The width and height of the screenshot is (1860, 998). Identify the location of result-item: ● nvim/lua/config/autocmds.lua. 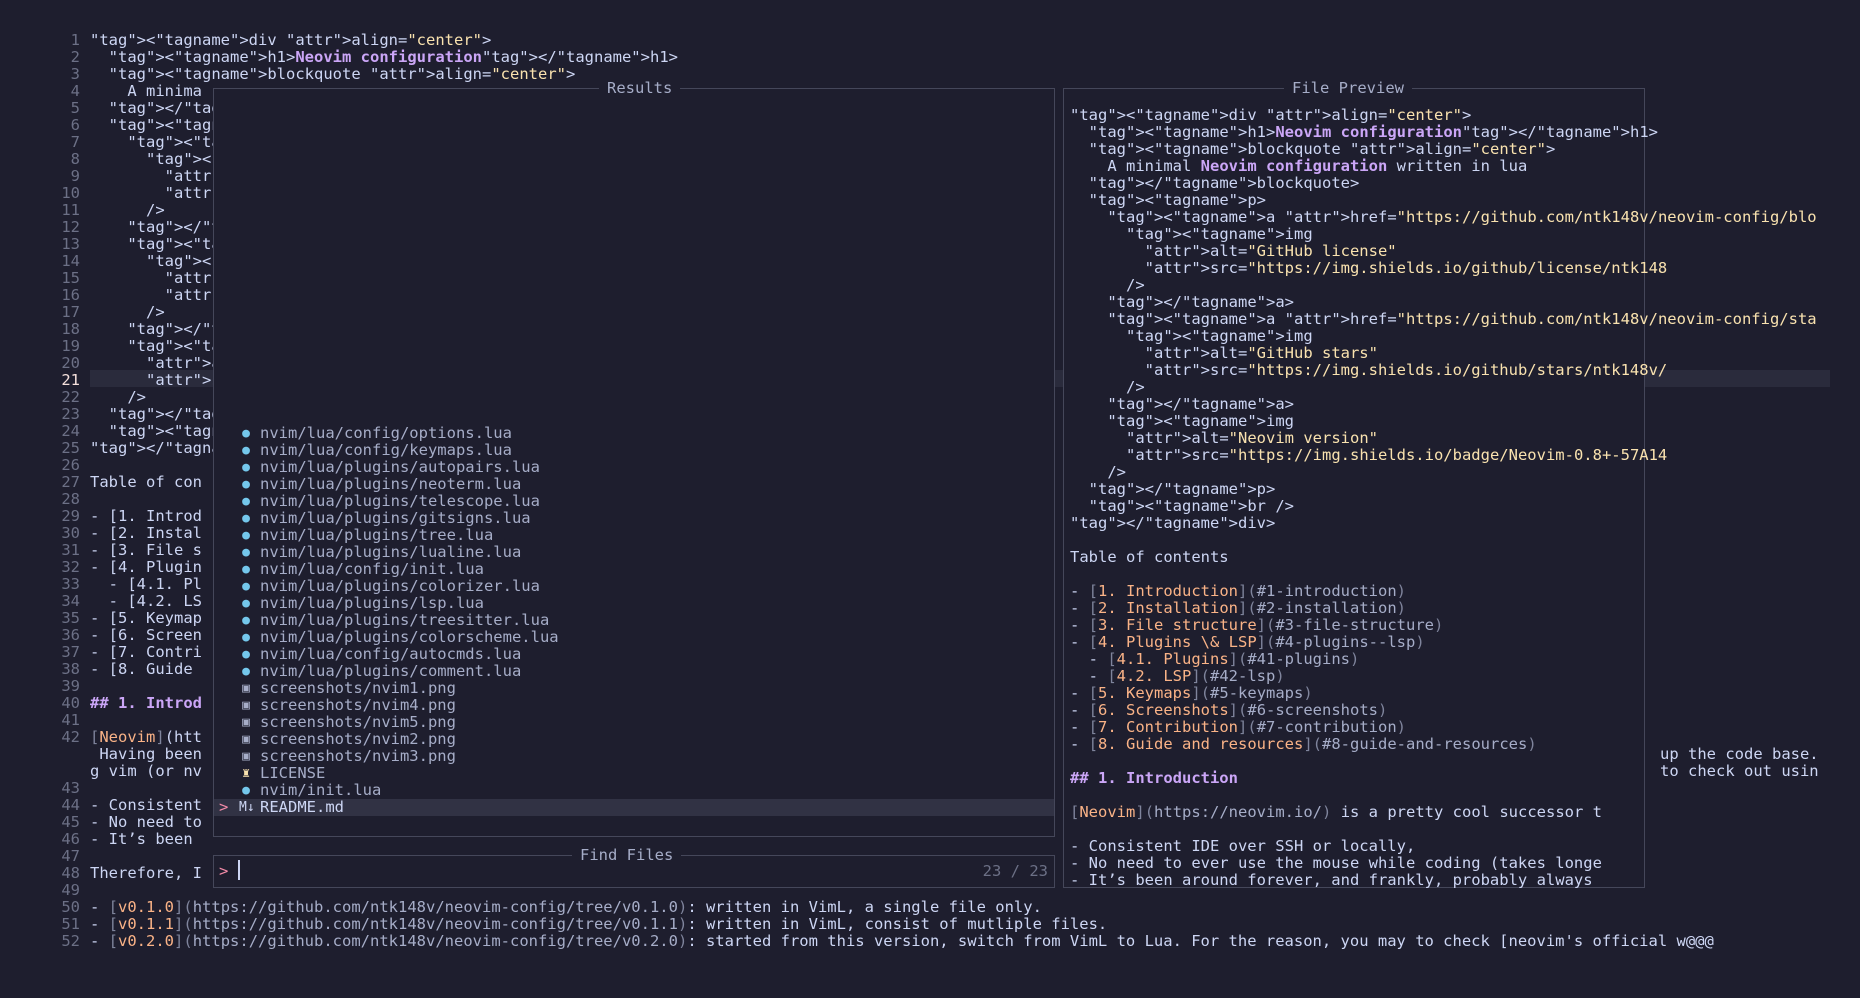
(634, 654).